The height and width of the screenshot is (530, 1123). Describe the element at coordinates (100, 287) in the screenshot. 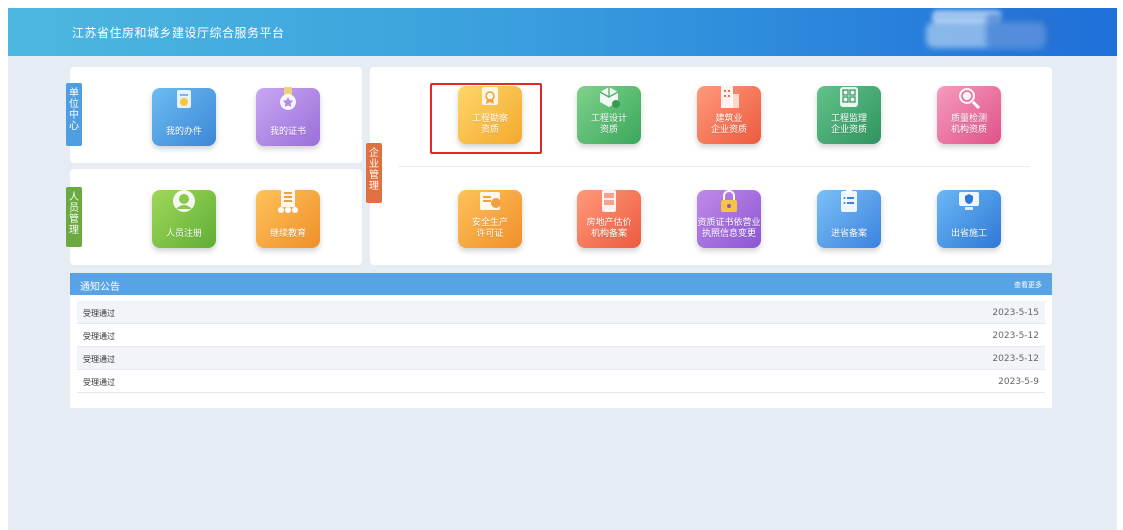

I see `notice-title: 通知公告` at that location.